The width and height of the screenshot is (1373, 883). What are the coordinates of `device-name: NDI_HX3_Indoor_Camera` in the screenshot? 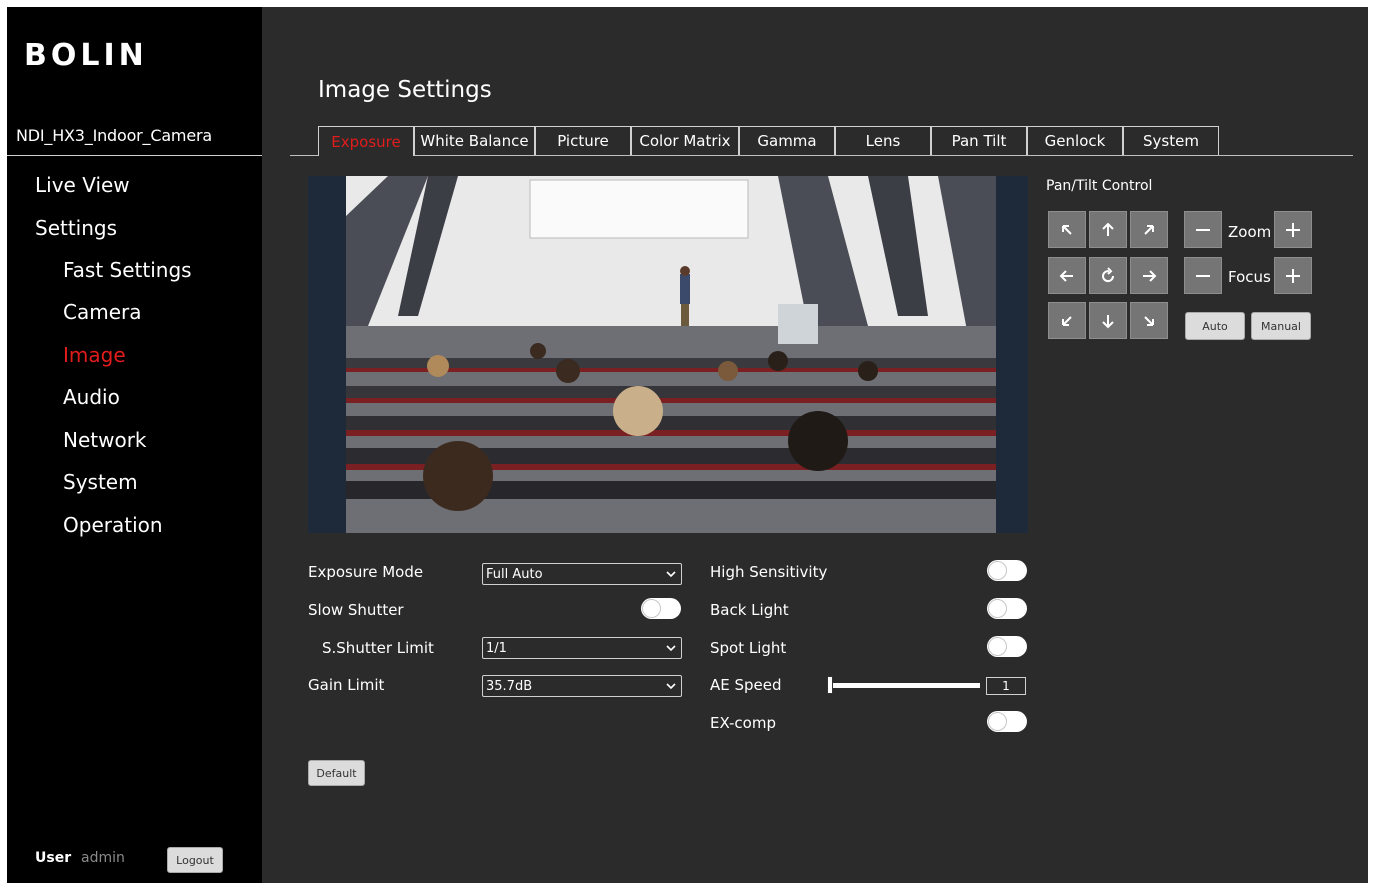 It's located at (114, 135).